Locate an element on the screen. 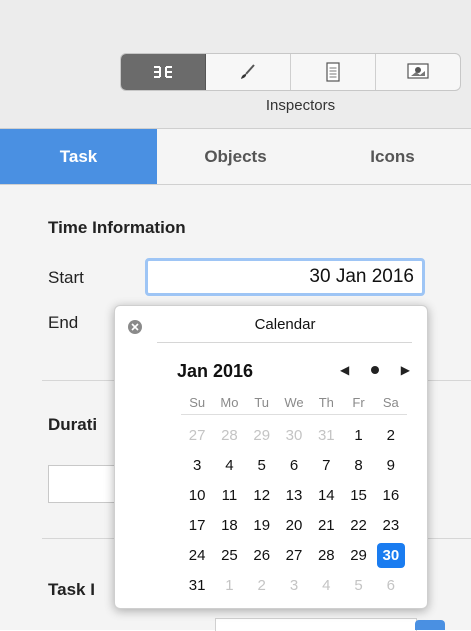 The image size is (471, 631). calendar-day: 19 is located at coordinates (262, 525).